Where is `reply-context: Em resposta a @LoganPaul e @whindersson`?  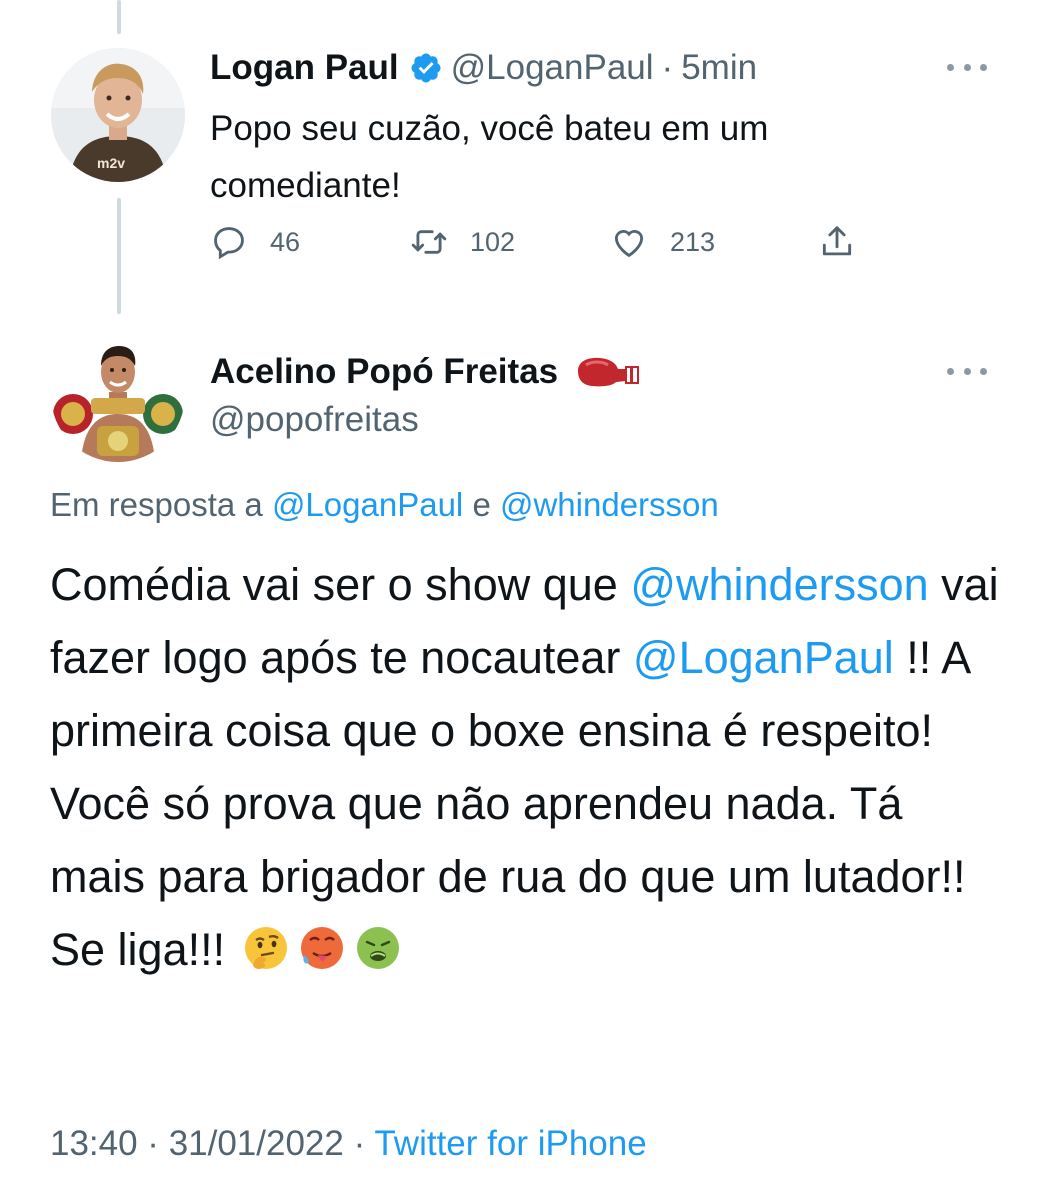 reply-context: Em resposta a @LoganPaul e @whindersson is located at coordinates (384, 505).